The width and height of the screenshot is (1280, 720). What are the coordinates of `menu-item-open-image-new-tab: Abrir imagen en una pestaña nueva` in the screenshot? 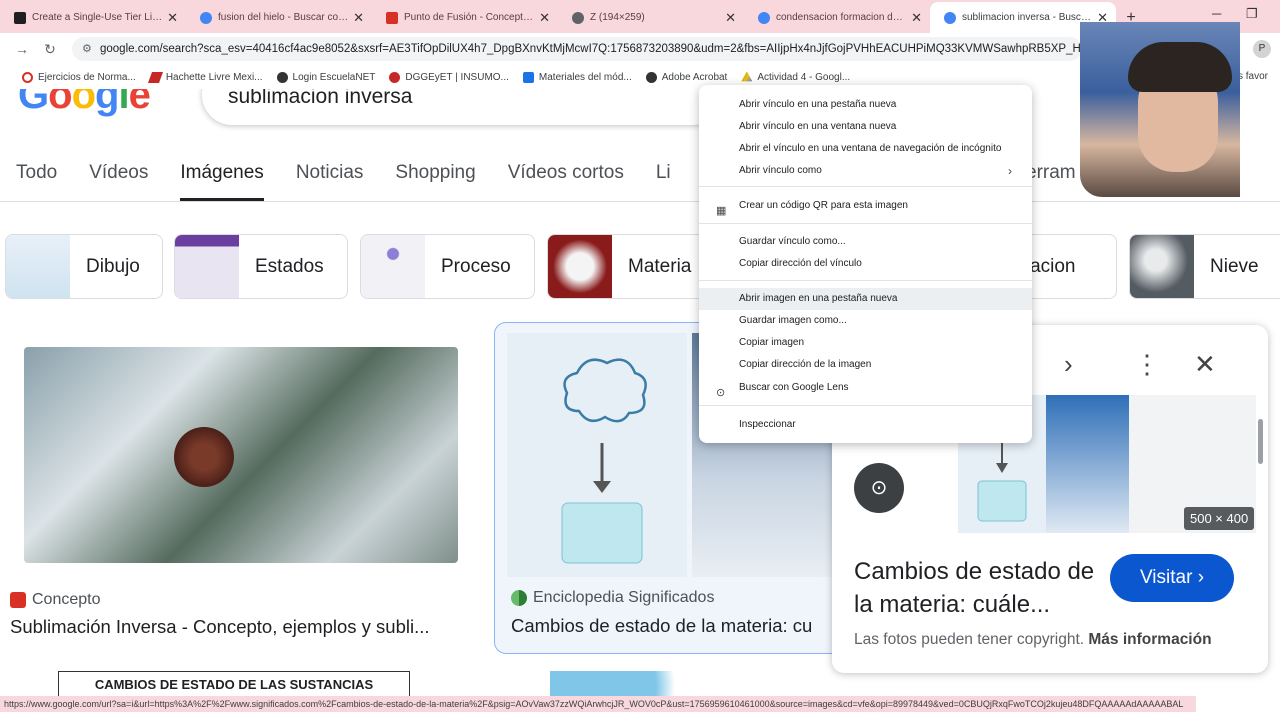 It's located at (865, 299).